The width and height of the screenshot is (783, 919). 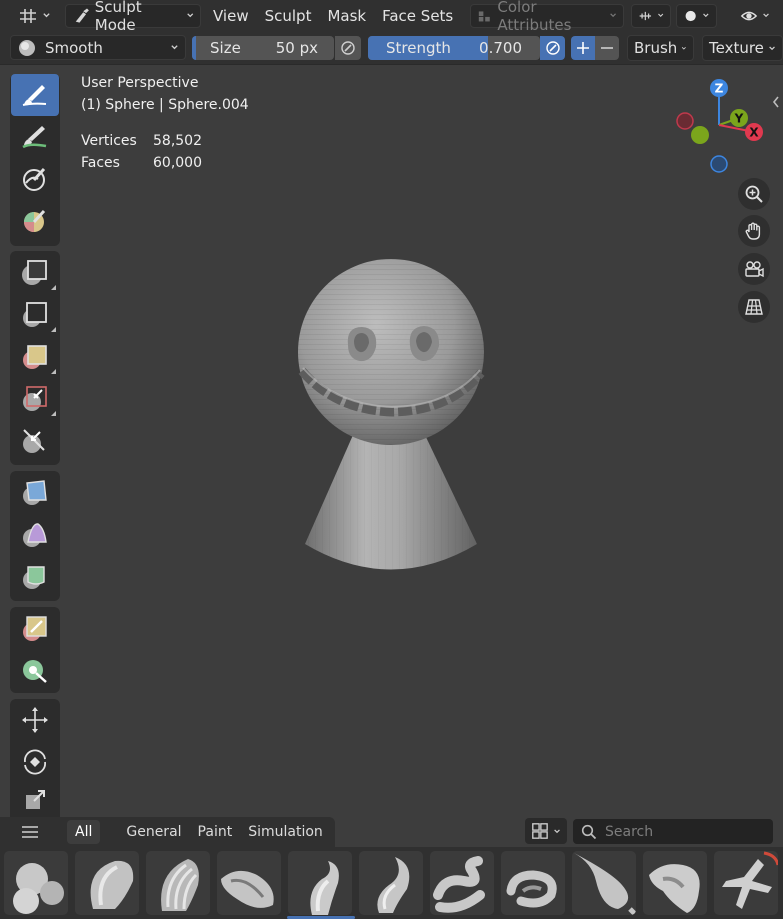 I want to click on menu-face-sets: Face Sets, so click(x=417, y=16).